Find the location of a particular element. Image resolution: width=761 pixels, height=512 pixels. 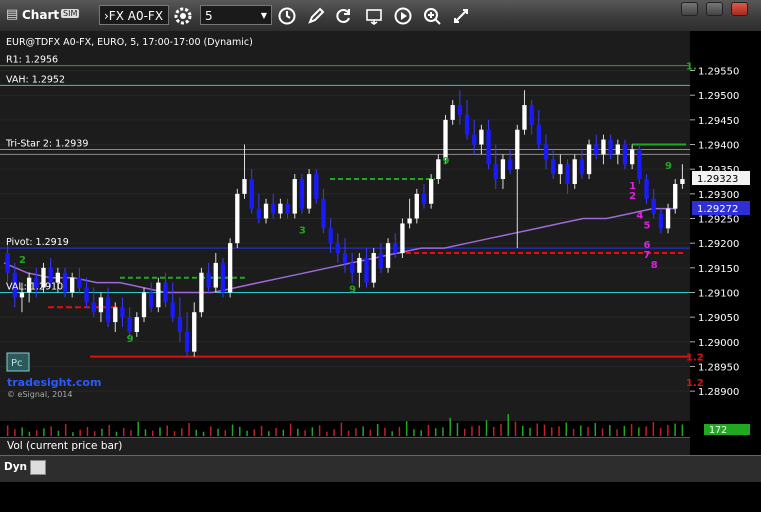

settings-gear-icon is located at coordinates (183, 16).